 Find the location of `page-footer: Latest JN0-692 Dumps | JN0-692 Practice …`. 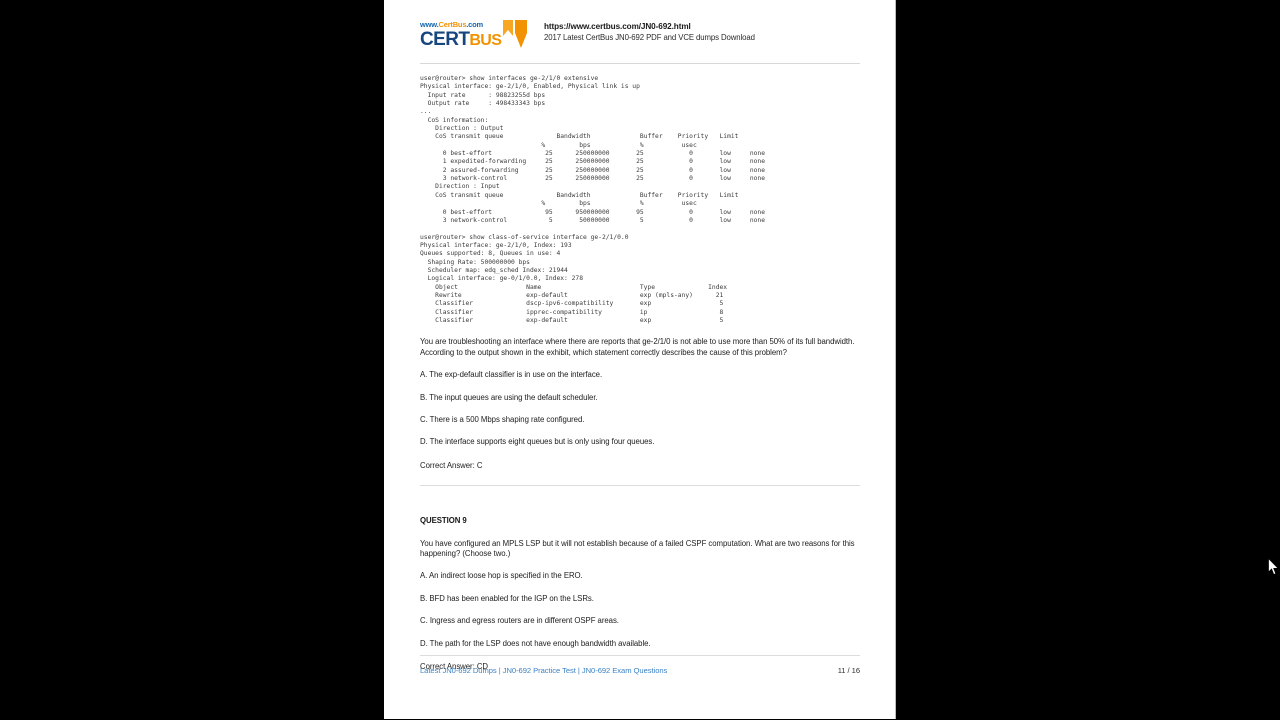

page-footer: Latest JN0-692 Dumps | JN0-692 Practice … is located at coordinates (640, 665).